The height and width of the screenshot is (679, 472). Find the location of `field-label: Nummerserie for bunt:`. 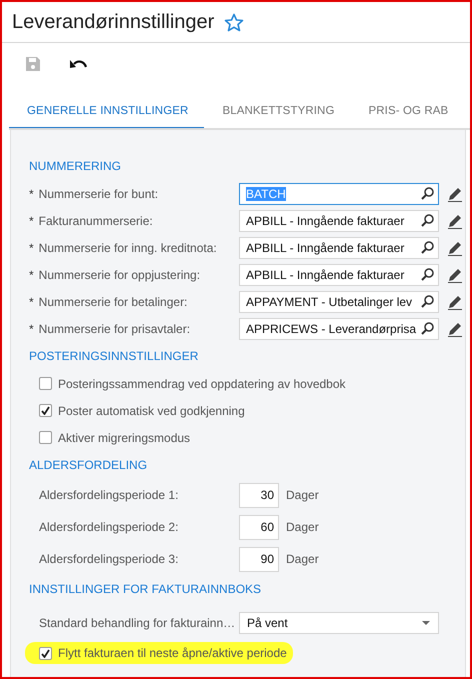

field-label: Nummerserie for bunt: is located at coordinates (98, 193).